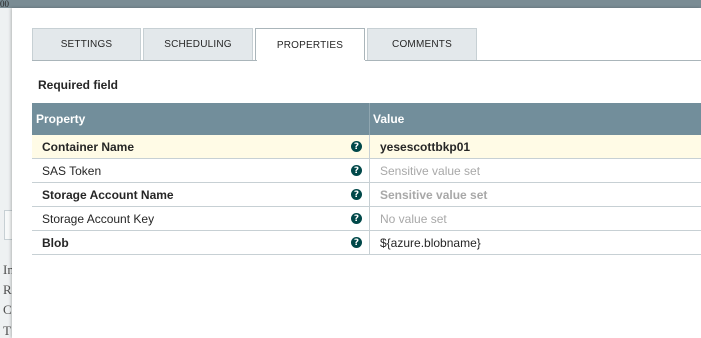 The width and height of the screenshot is (701, 338). Describe the element at coordinates (366, 171) in the screenshot. I see `table-row: SAS Token ? Sensitive value set` at that location.